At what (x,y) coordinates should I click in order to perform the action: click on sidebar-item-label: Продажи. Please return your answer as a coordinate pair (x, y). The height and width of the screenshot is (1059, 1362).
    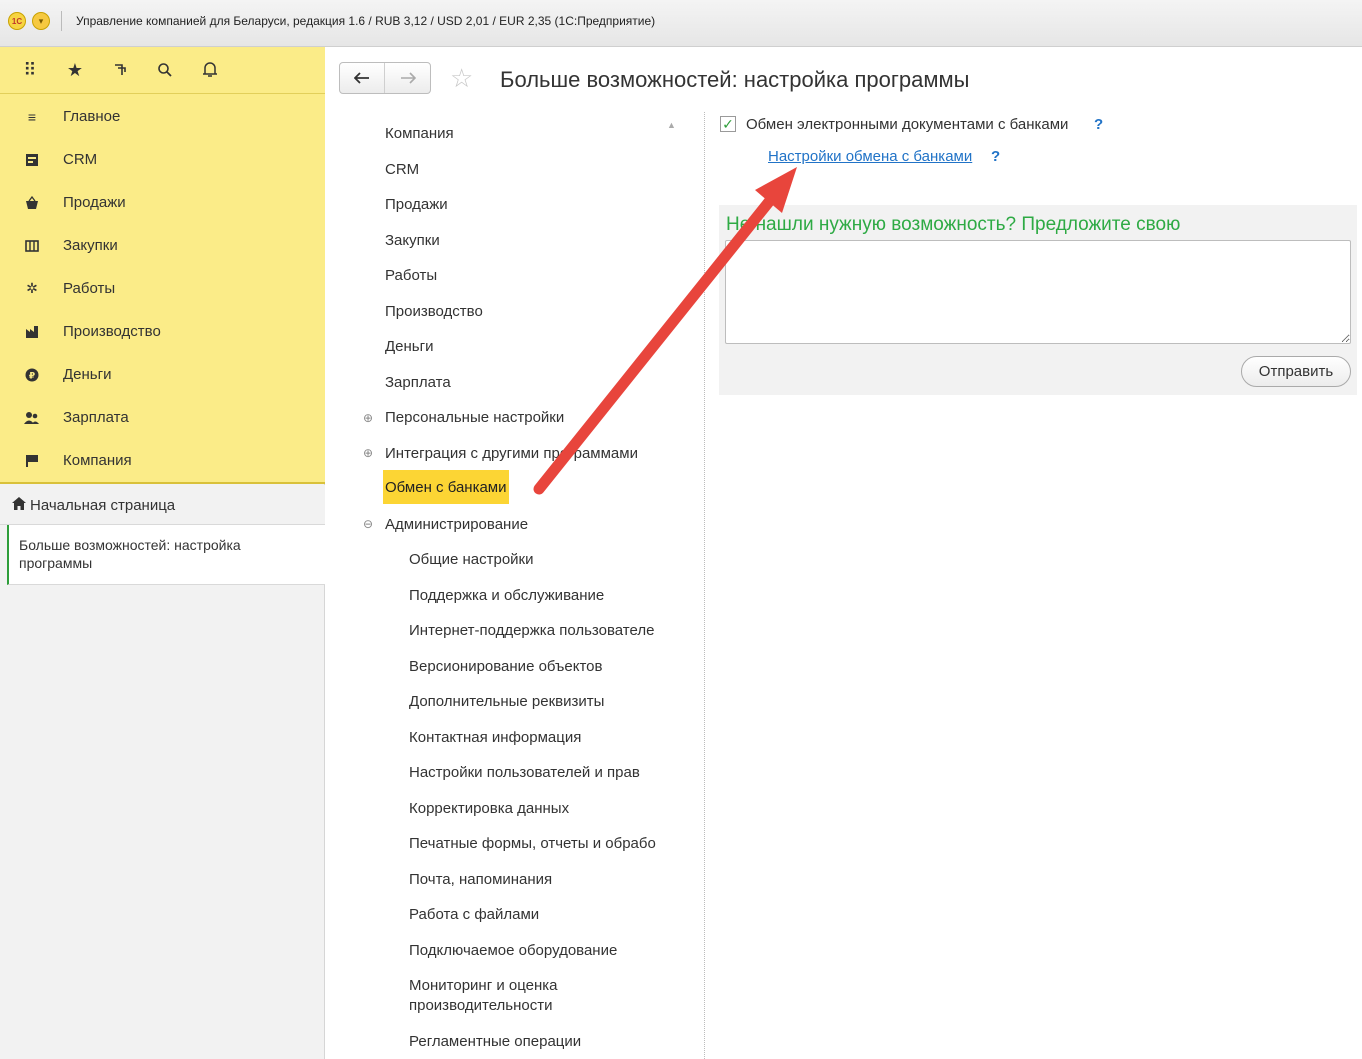
    Looking at the image, I should click on (94, 202).